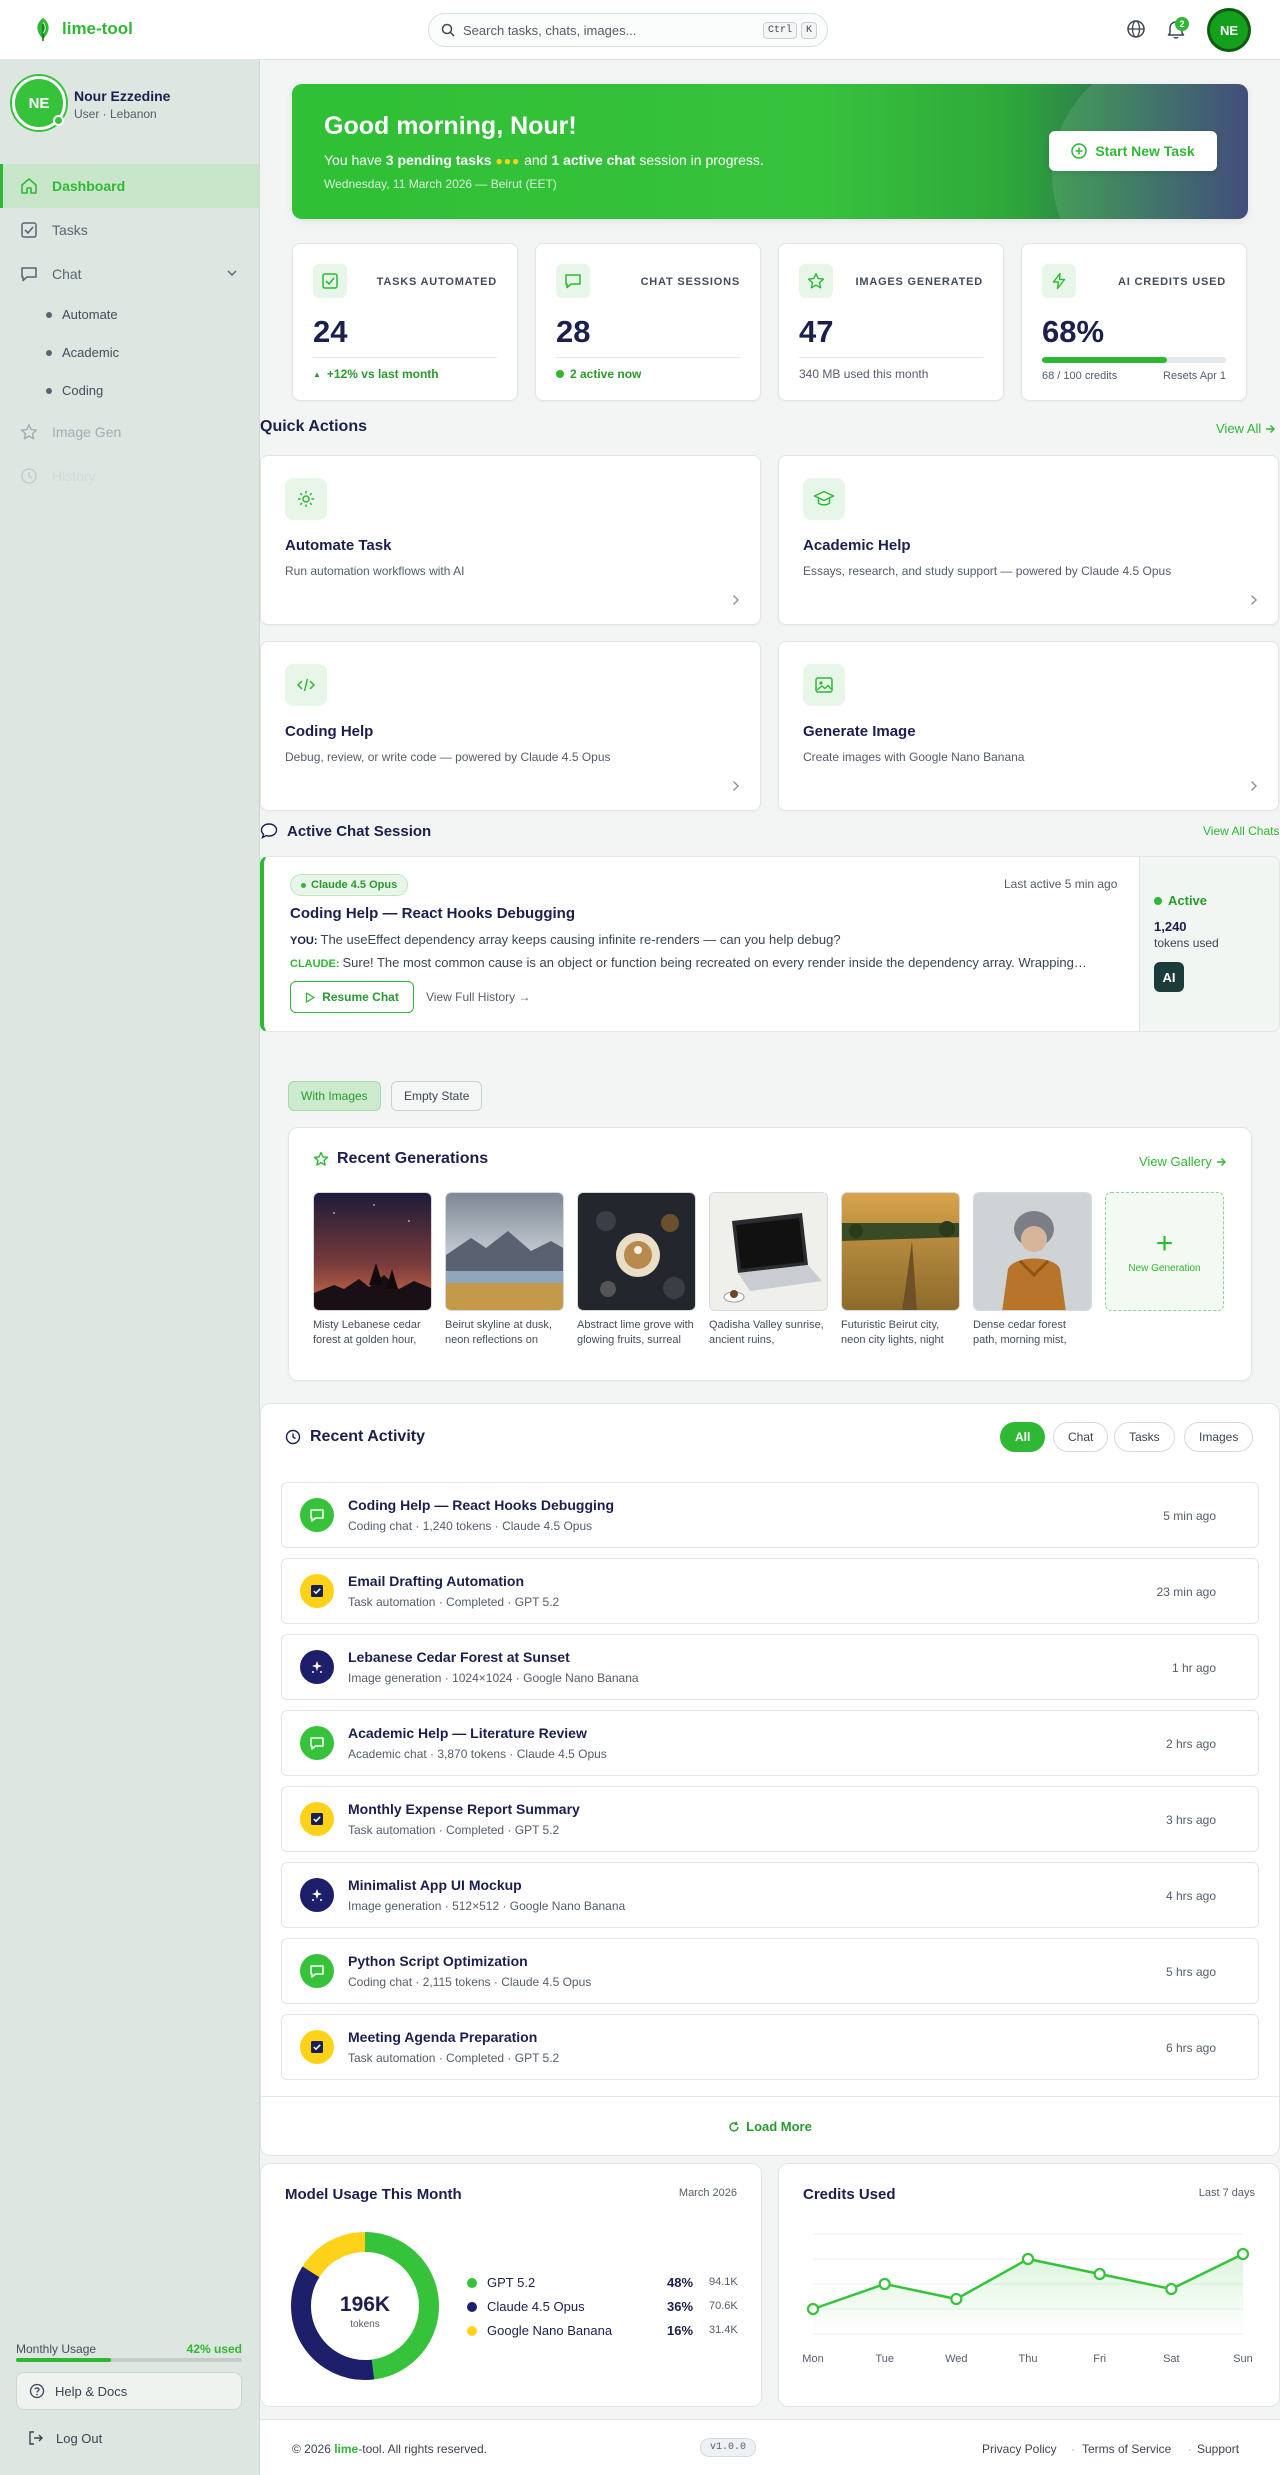 The width and height of the screenshot is (1280, 2475). I want to click on filter-images: Images, so click(1219, 1437).